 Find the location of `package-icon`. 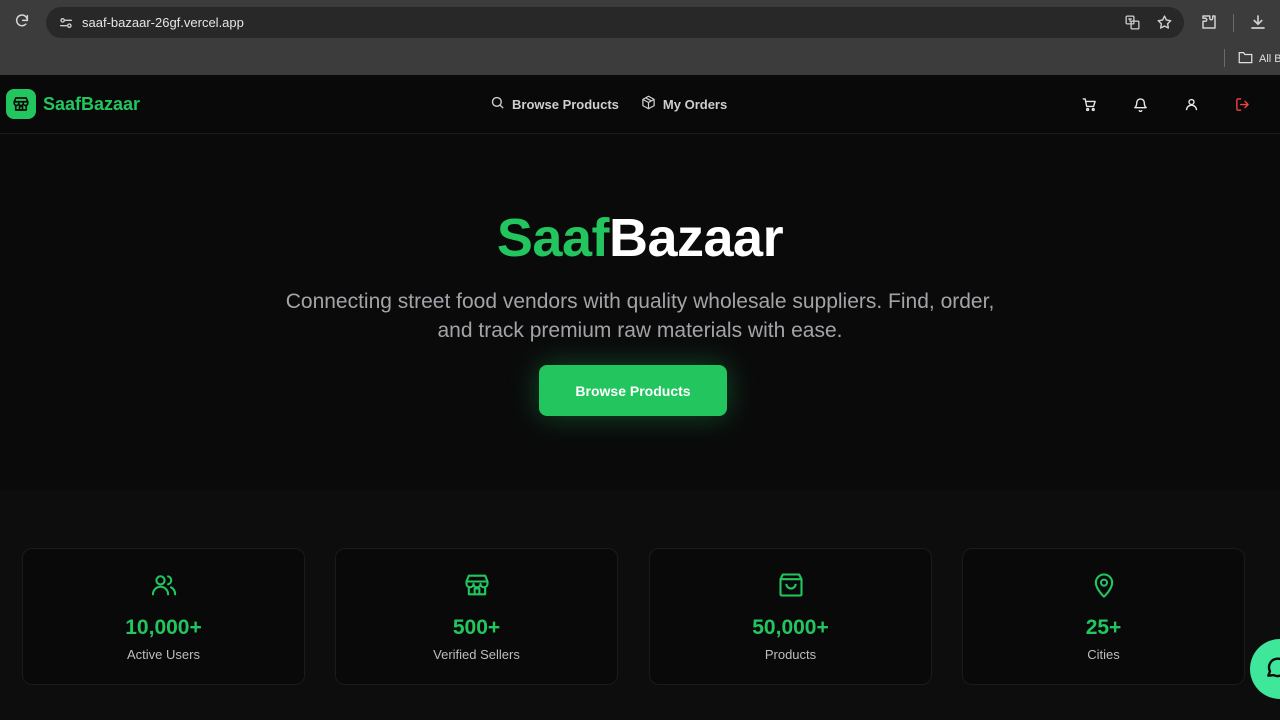

package-icon is located at coordinates (648, 104).